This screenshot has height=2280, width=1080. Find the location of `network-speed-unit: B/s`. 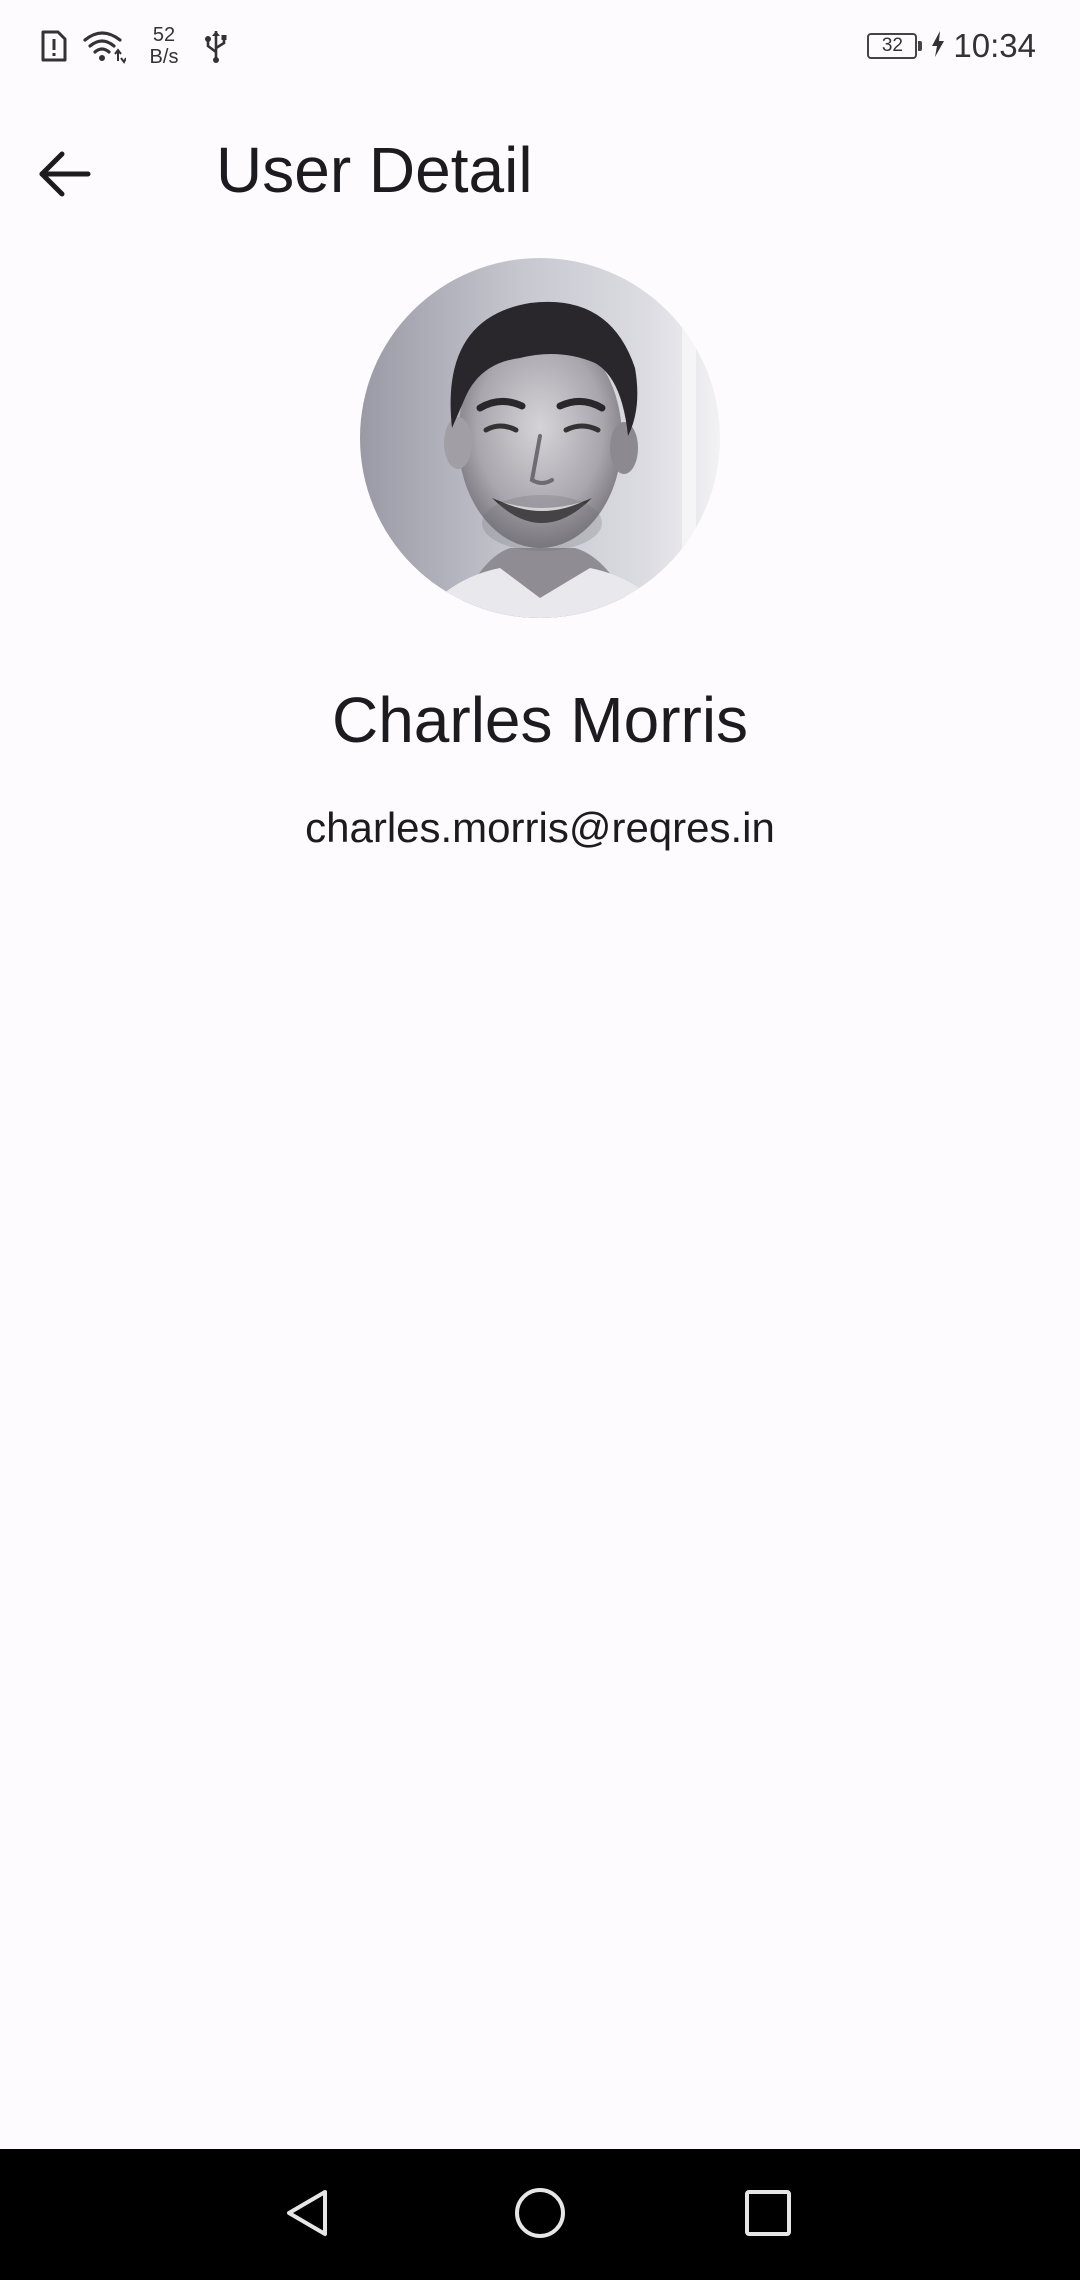

network-speed-unit: B/s is located at coordinates (164, 57).